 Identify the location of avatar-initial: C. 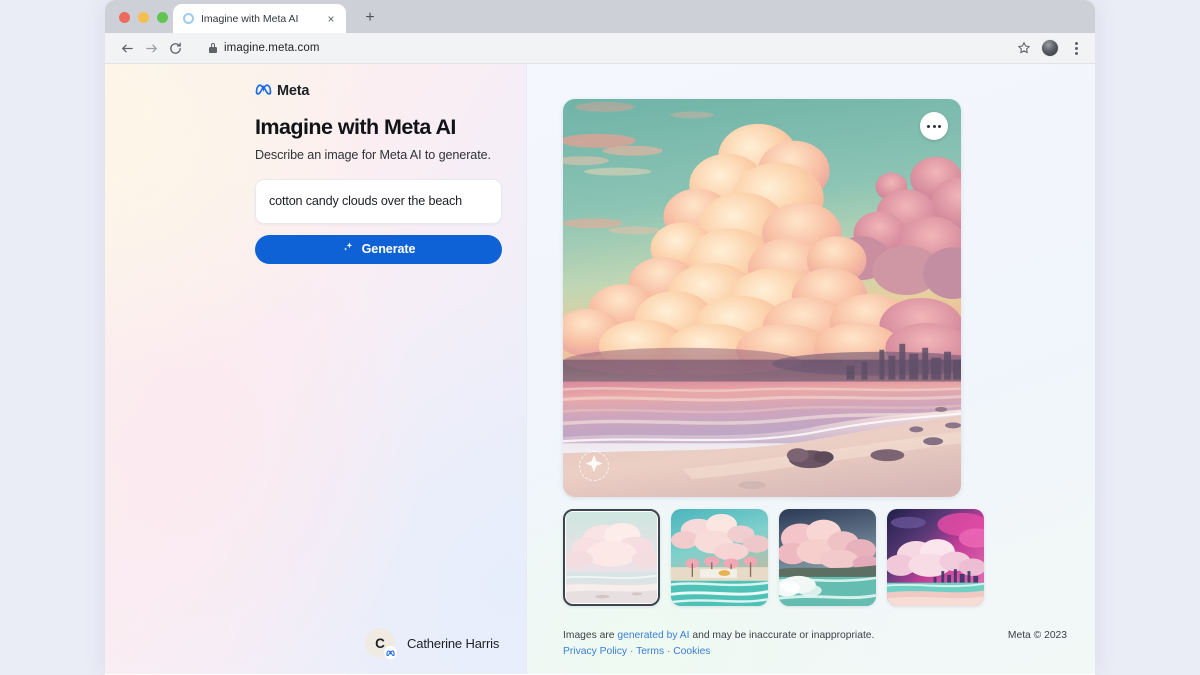
(380, 643).